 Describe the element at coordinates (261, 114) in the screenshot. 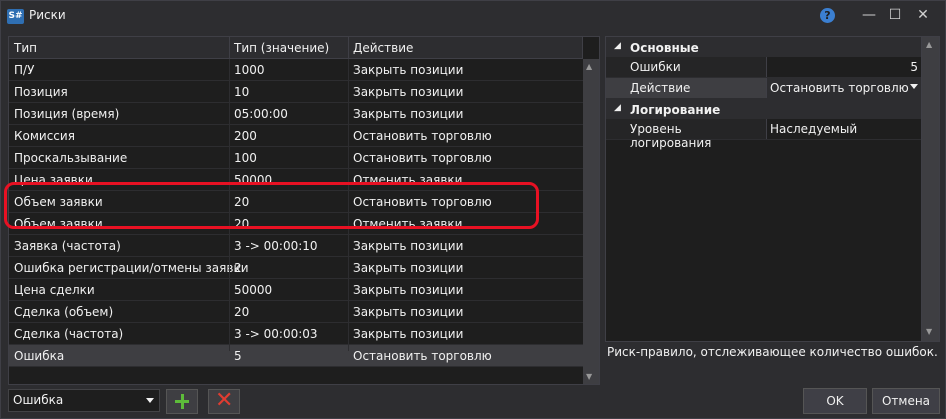

I see `cell-type-value: 05:00:00` at that location.